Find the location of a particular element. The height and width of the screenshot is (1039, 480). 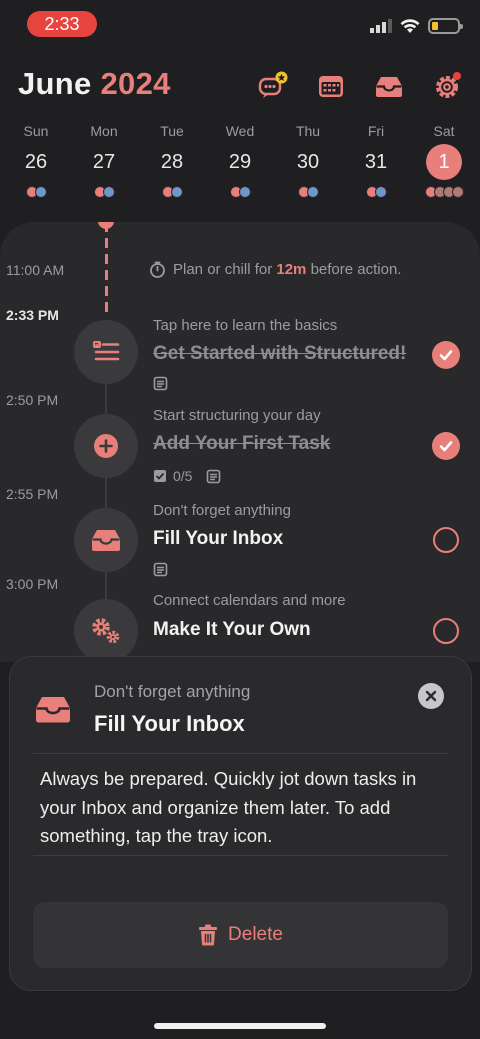

day-thu: Thu 30 is located at coordinates (308, 170).